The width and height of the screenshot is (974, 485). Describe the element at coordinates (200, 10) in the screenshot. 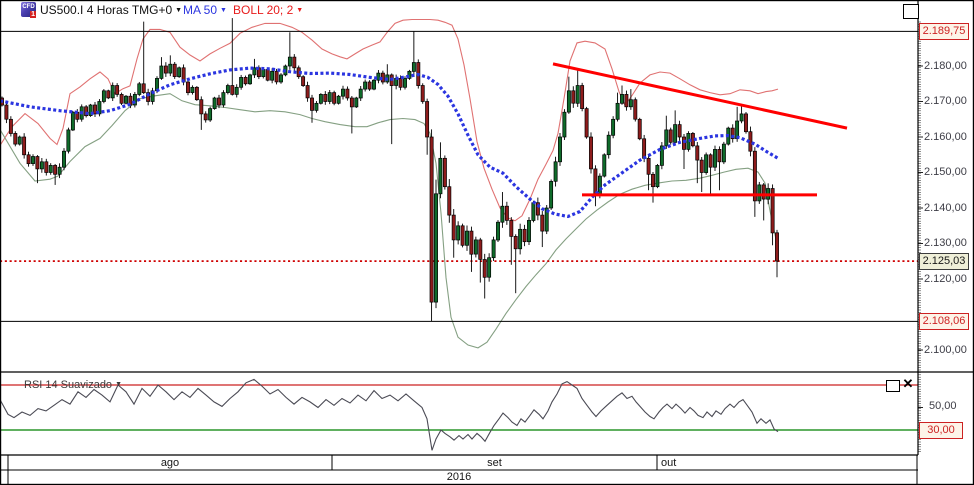

I see `ma-label: MA 50` at that location.